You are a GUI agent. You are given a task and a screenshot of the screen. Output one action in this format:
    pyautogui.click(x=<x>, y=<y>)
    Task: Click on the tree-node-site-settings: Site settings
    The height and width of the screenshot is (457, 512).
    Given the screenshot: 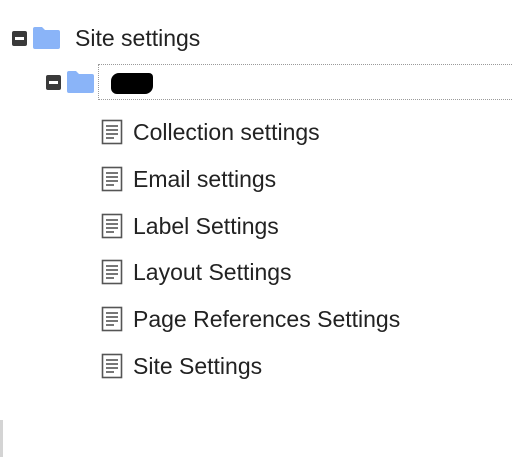 What is the action you would take?
    pyautogui.click(x=106, y=38)
    